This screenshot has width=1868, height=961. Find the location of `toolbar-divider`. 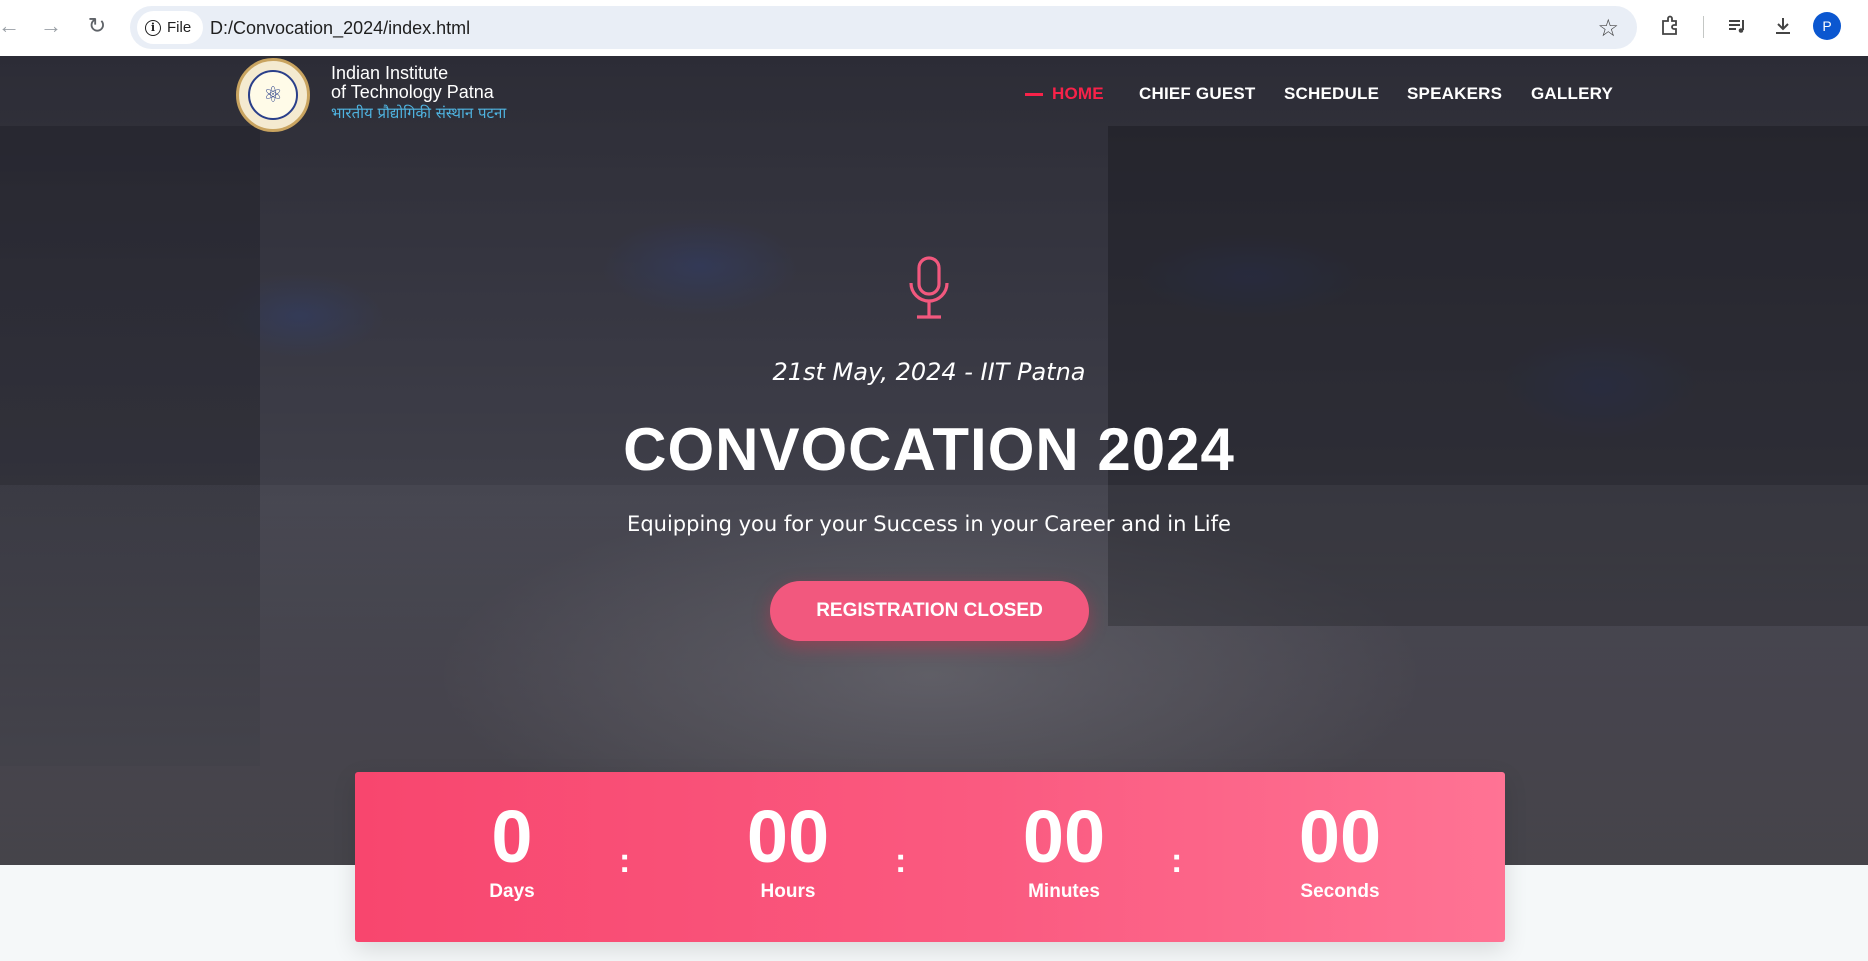

toolbar-divider is located at coordinates (1703, 27).